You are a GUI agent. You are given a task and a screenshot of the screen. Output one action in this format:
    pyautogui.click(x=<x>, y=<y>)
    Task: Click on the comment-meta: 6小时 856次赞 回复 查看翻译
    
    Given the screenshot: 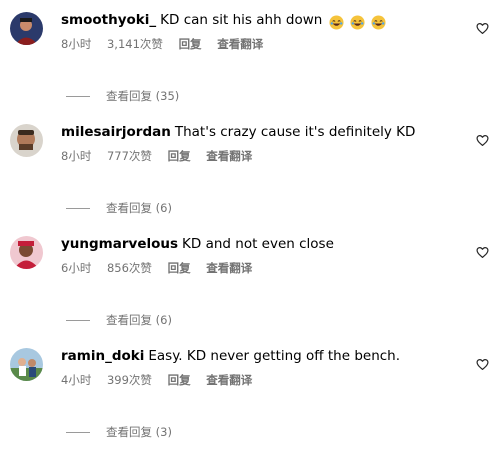 What is the action you would take?
    pyautogui.click(x=162, y=268)
    